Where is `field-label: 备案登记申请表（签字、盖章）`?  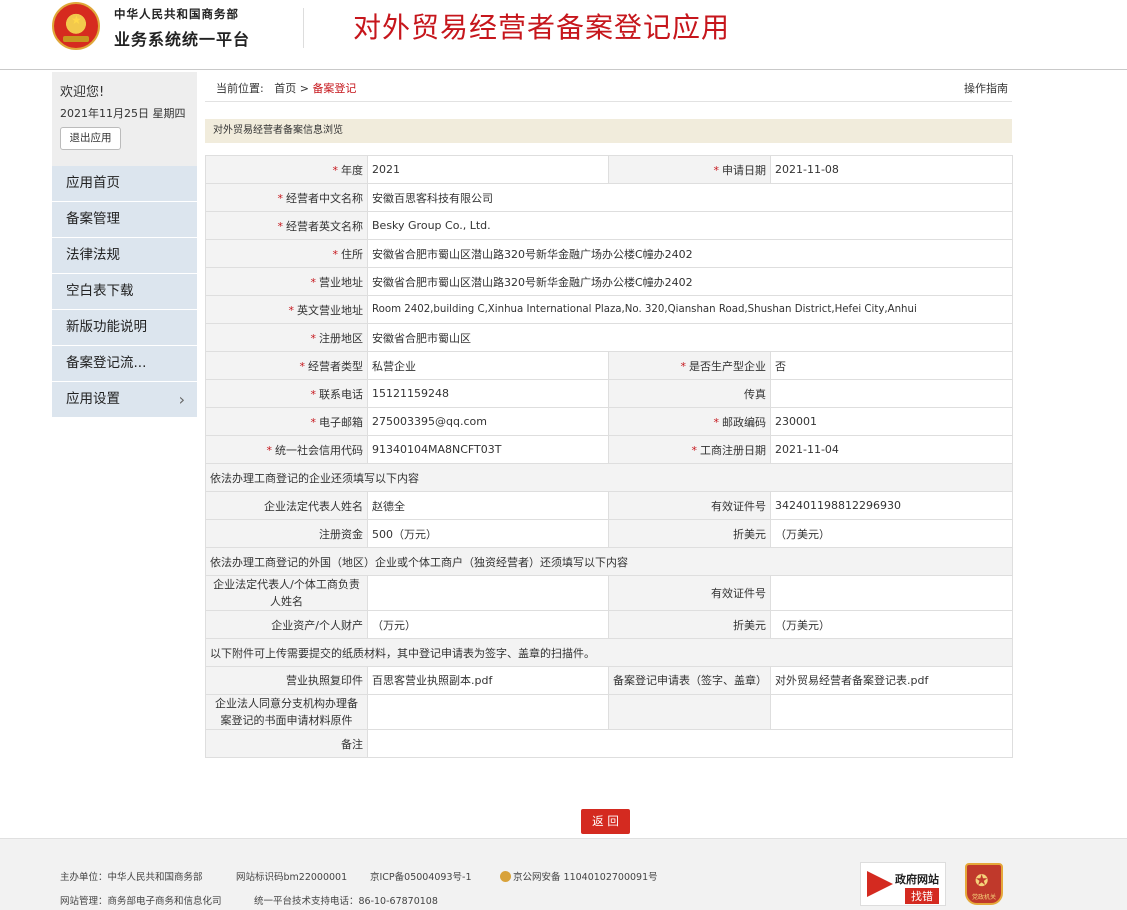
field-label: 备案登记申请表（签字、盖章） is located at coordinates (689, 680).